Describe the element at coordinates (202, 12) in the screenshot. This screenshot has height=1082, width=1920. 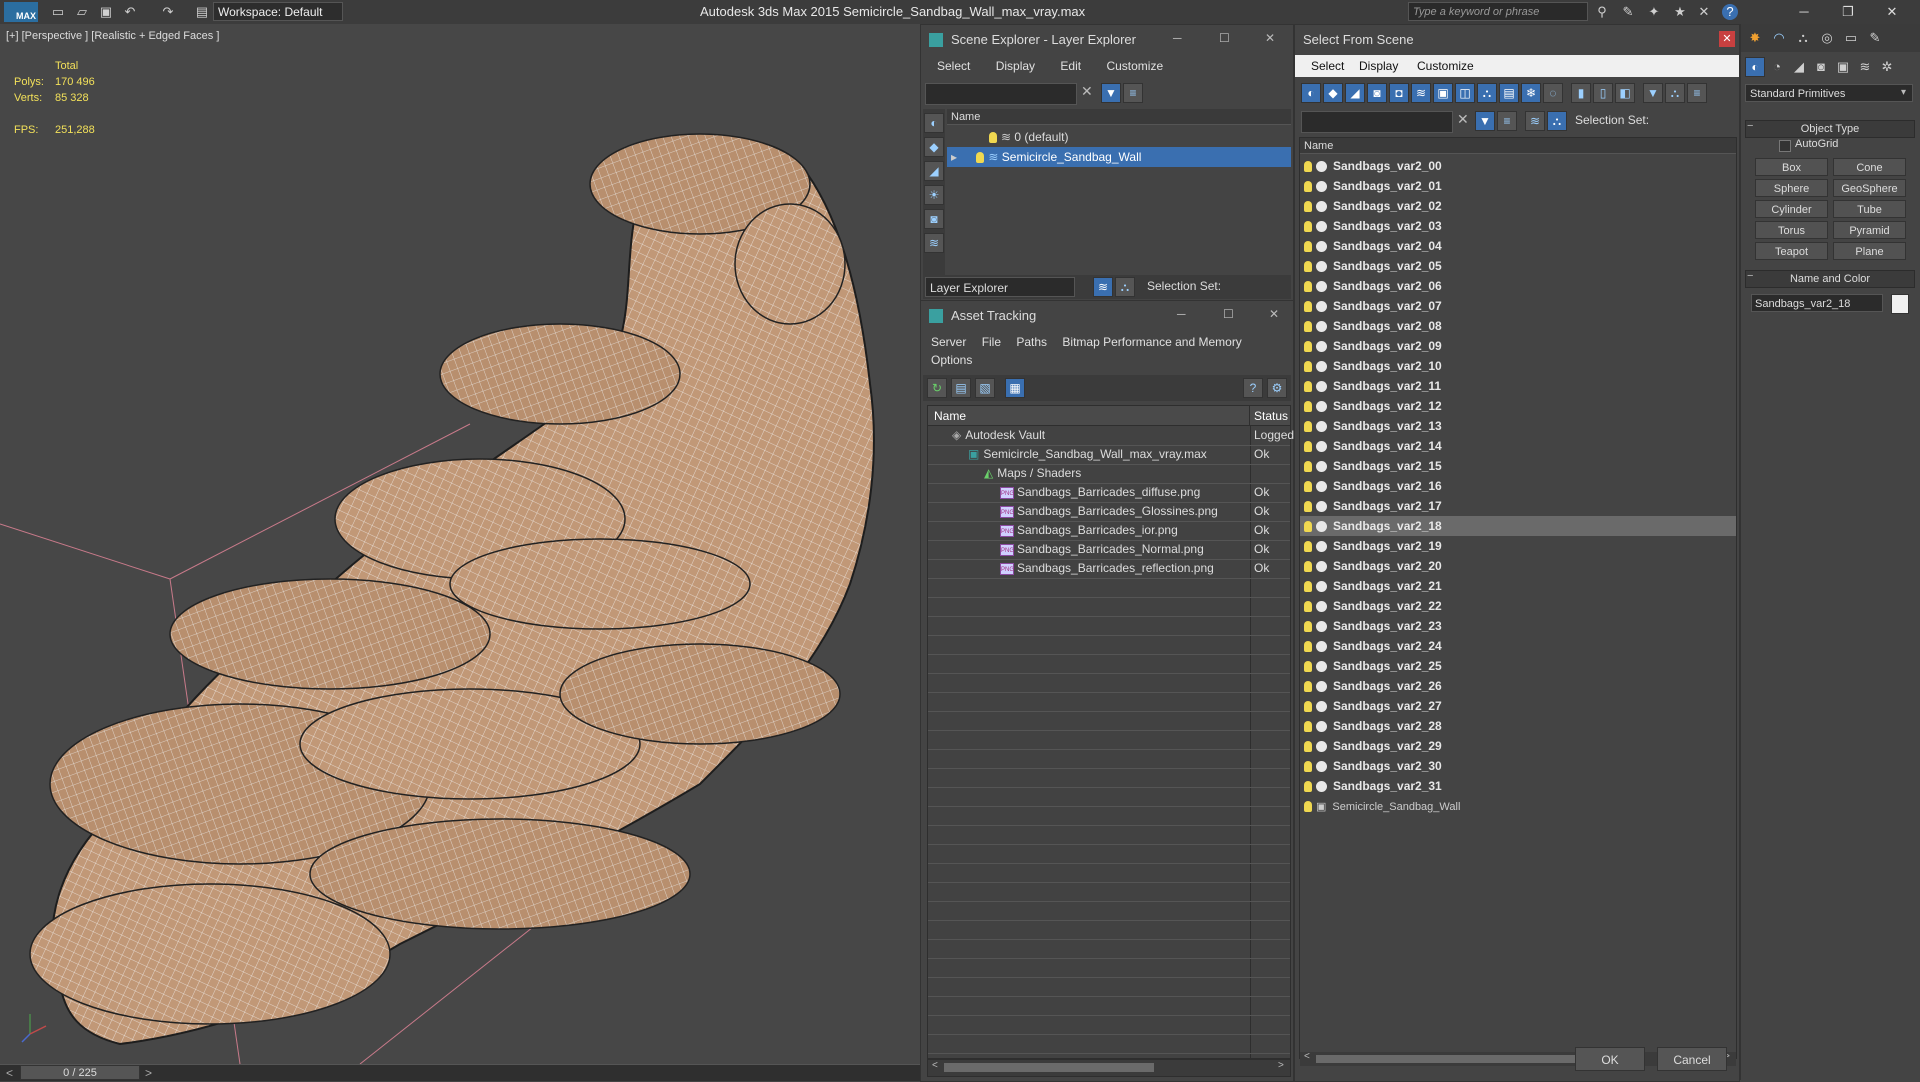
I see `project-folder-icon: ▤` at that location.